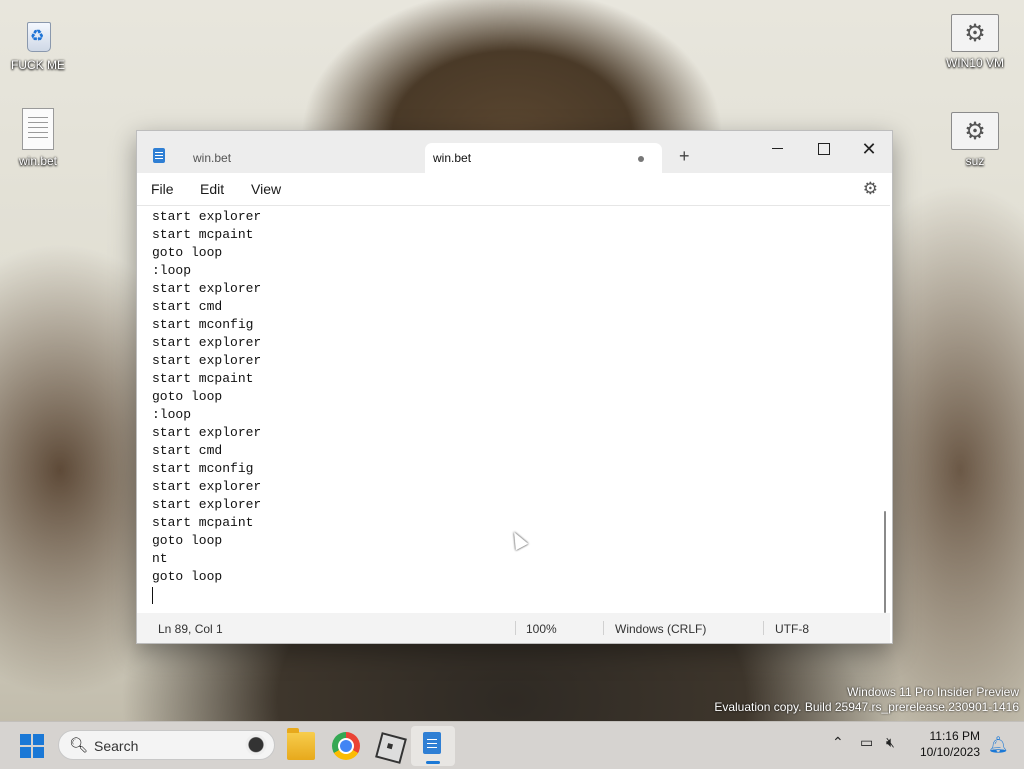 The width and height of the screenshot is (1024, 769). What do you see at coordinates (162, 189) in the screenshot?
I see `menu-file: File` at bounding box center [162, 189].